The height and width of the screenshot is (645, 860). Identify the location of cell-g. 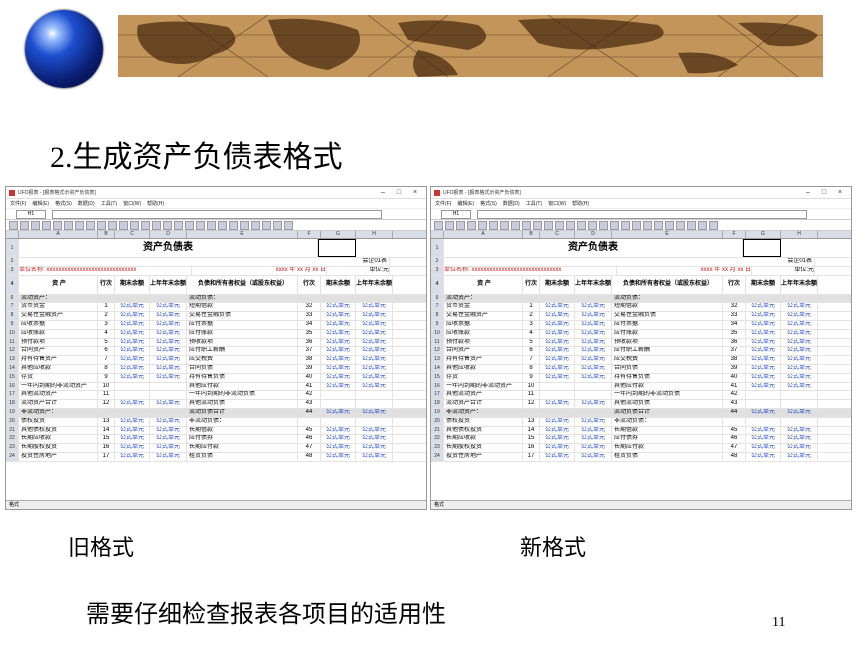
(338, 298).